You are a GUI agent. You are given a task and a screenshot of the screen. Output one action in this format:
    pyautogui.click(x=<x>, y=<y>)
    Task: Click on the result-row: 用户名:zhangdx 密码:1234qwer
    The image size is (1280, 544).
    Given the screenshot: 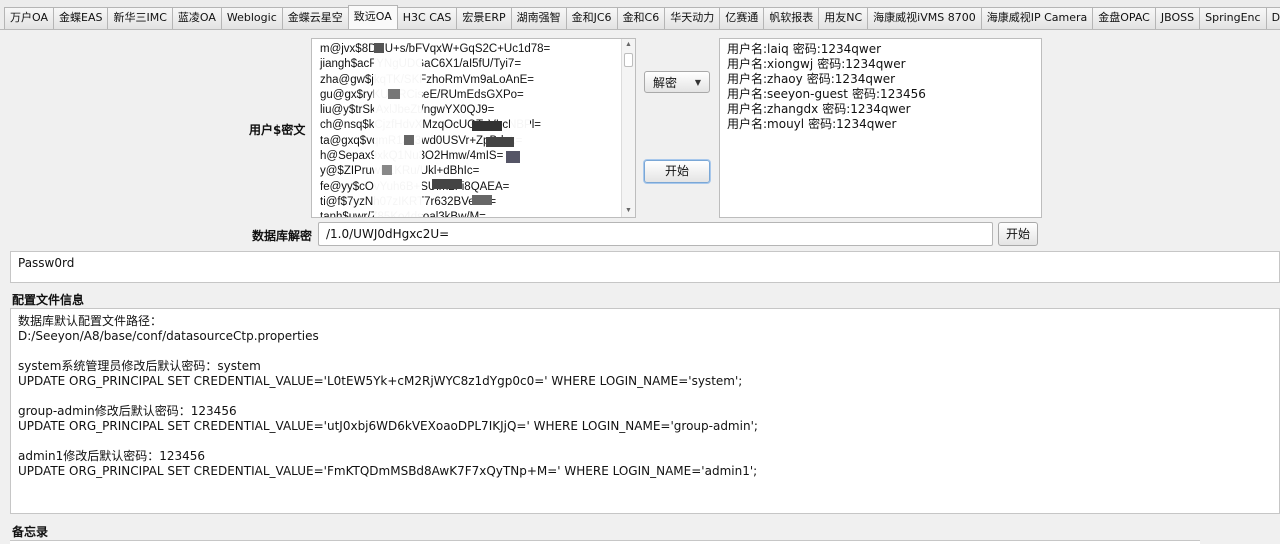 What is the action you would take?
    pyautogui.click(x=884, y=109)
    